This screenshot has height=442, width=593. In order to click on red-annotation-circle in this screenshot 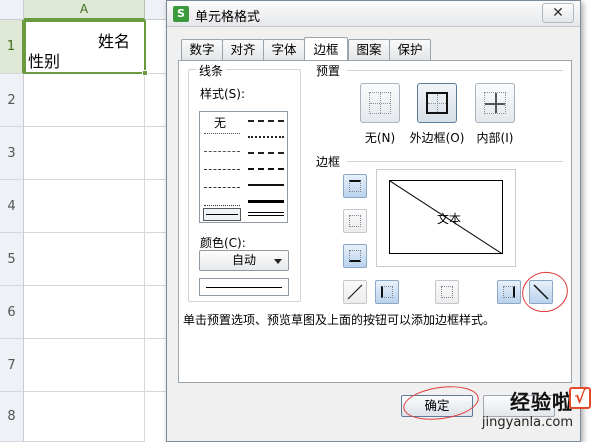, I will do `click(545, 292)`.